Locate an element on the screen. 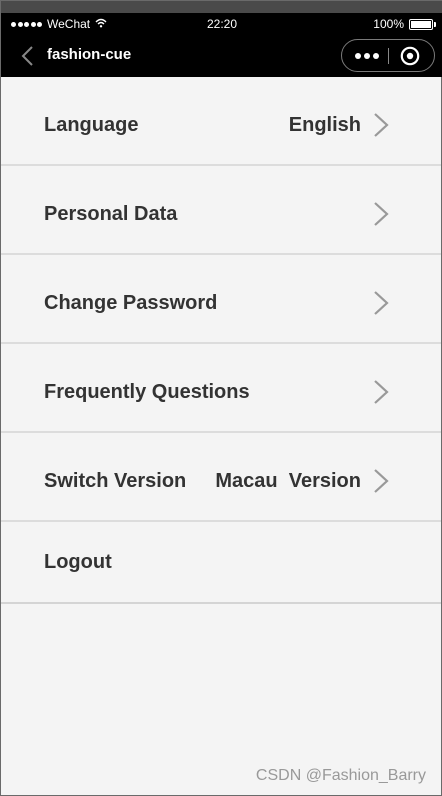 This screenshot has height=796, width=442. setting-label: Change Password is located at coordinates (131, 303).